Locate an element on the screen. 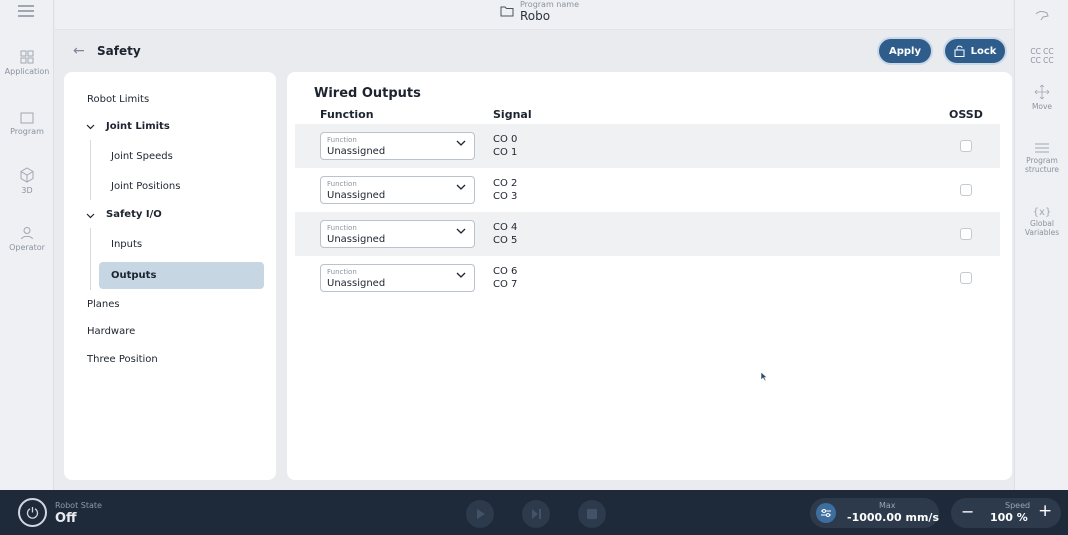  nav-inputs: Inputs is located at coordinates (126, 244).